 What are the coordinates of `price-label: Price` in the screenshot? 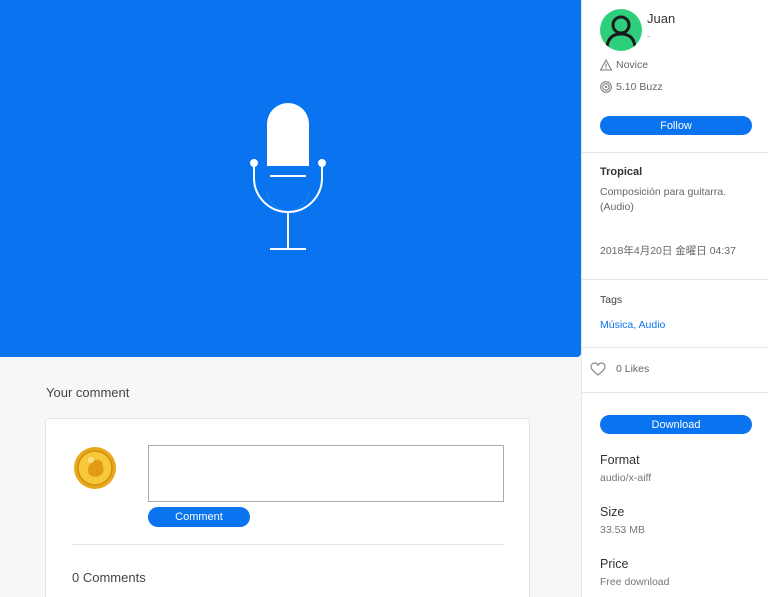 It's located at (614, 564).